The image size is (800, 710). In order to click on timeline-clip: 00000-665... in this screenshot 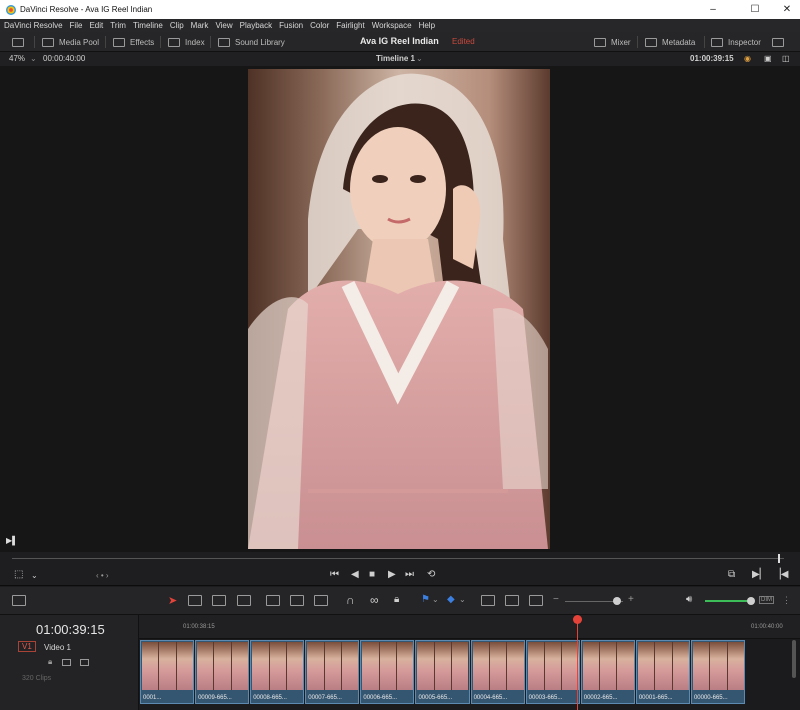, I will do `click(718, 672)`.